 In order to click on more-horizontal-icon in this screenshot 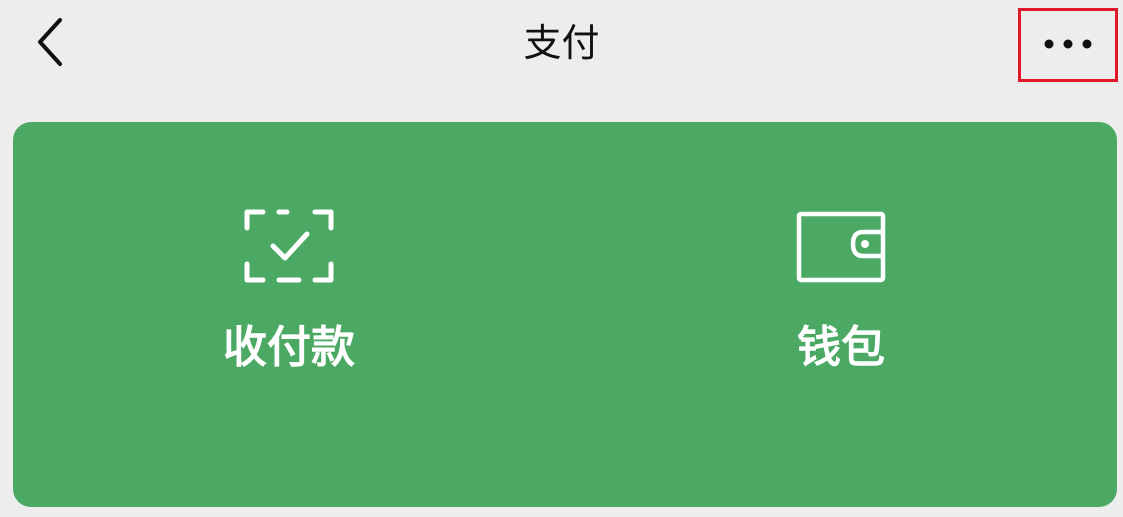, I will do `click(1068, 44)`.